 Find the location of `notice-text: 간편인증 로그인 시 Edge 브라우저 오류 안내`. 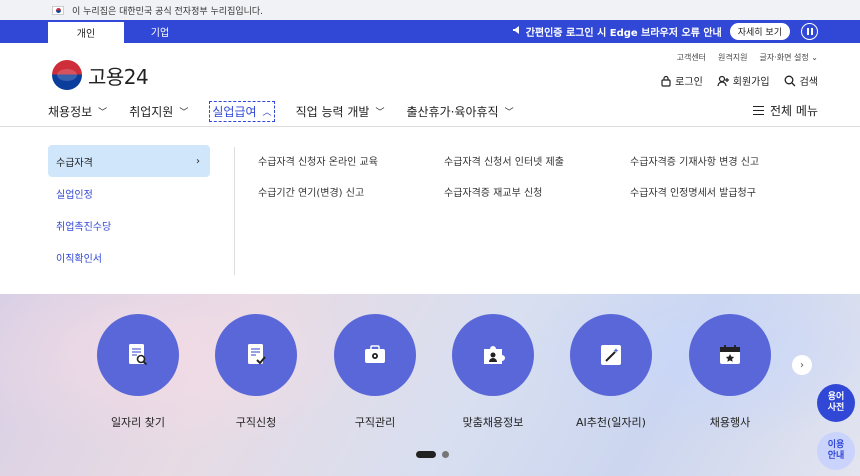

notice-text: 간편인증 로그인 시 Edge 브라우저 오류 안내 is located at coordinates (624, 31).